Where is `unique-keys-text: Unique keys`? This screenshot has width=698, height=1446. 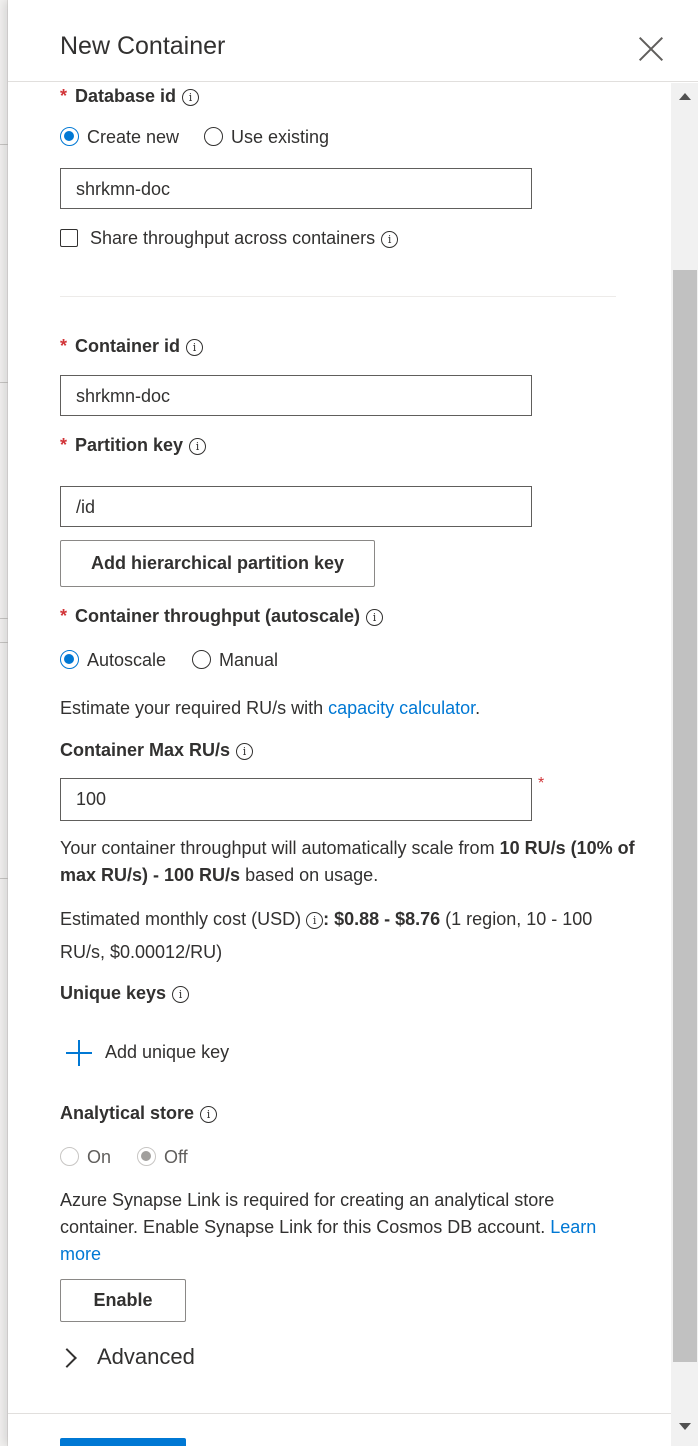
unique-keys-text: Unique keys is located at coordinates (113, 993).